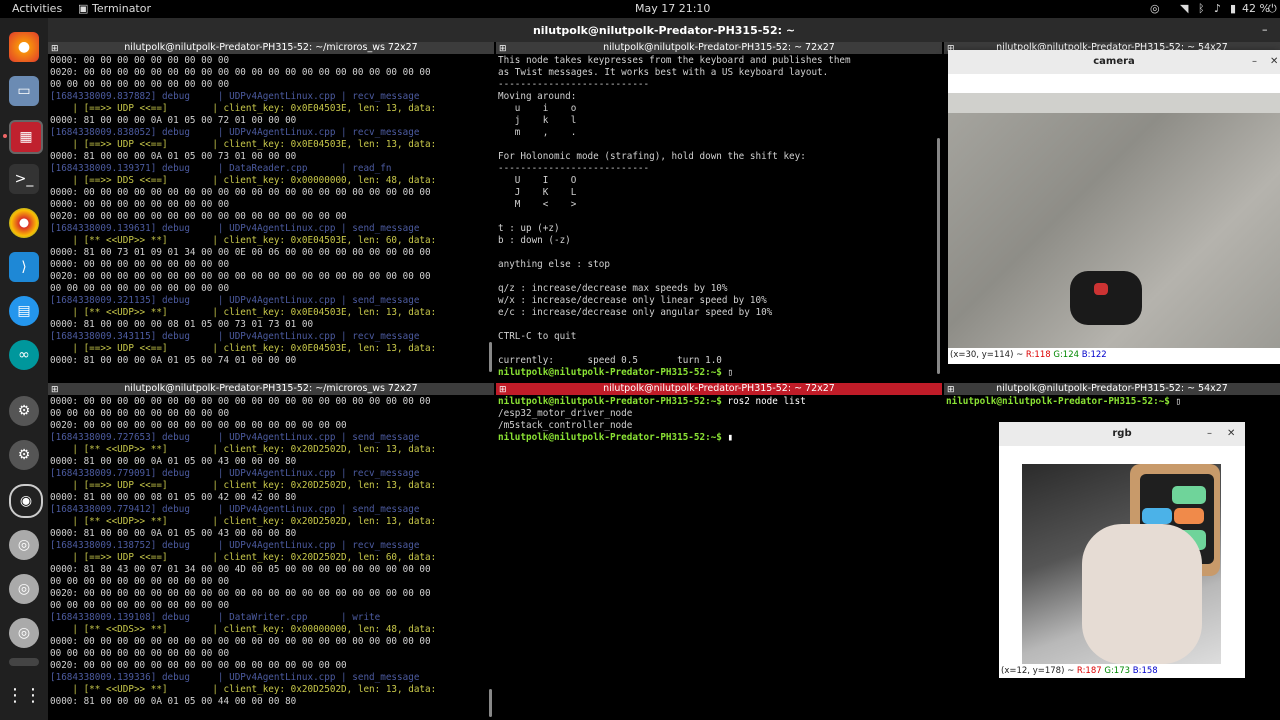  What do you see at coordinates (1114, 62) in the screenshot?
I see `camera-titlebar: camera` at bounding box center [1114, 62].